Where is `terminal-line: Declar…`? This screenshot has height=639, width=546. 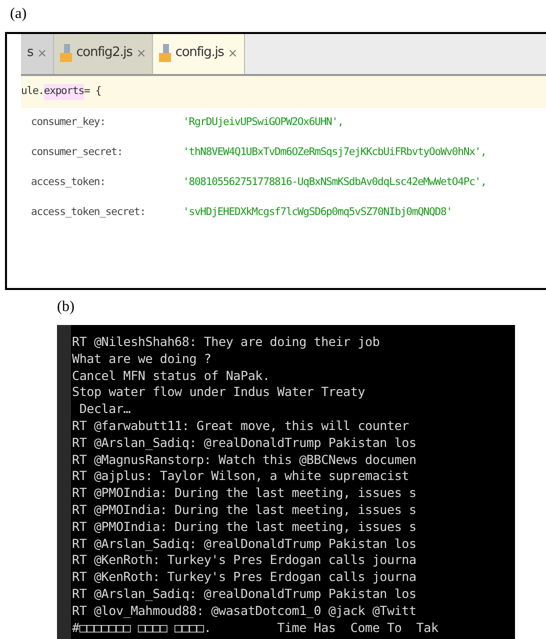 terminal-line: Declar… is located at coordinates (105, 409).